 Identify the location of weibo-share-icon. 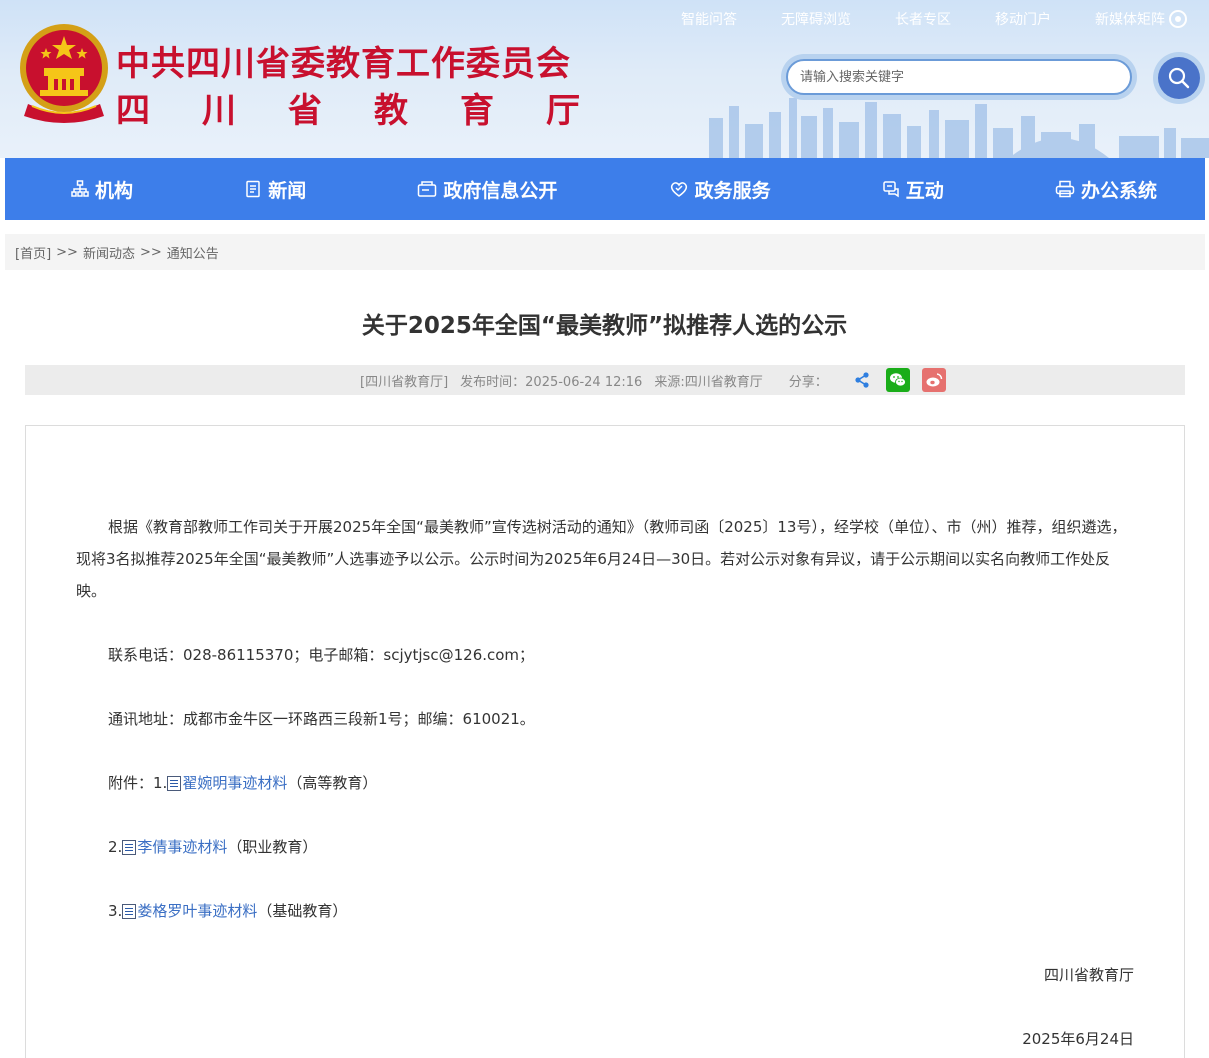
(933, 380).